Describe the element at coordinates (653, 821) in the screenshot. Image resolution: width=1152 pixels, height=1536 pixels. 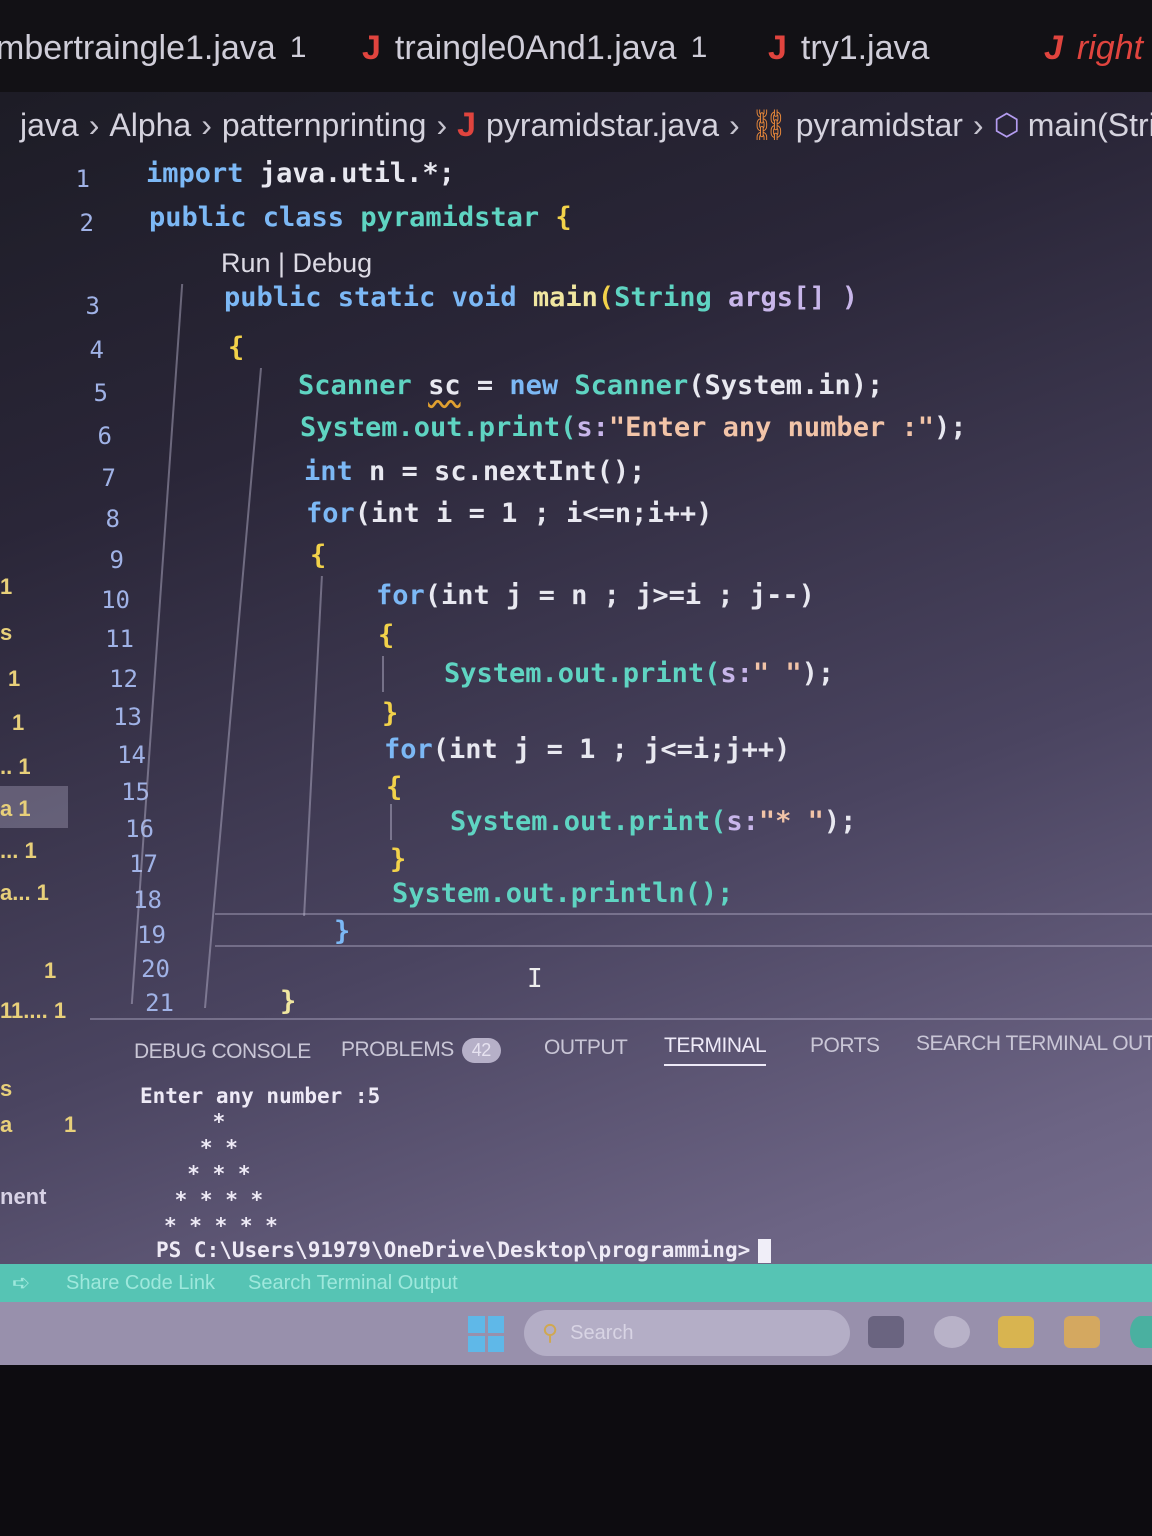
I see `code-line-16: System.out.print(s:"* ");` at that location.